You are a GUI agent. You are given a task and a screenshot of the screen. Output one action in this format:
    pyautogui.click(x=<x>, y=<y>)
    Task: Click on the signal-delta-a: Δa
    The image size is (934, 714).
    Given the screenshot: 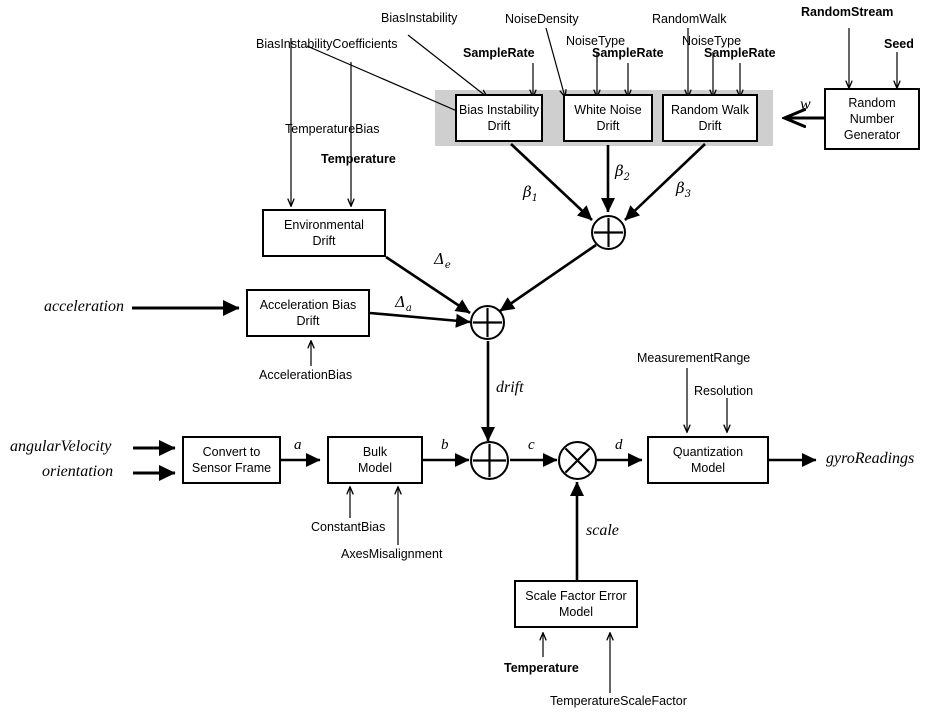 What is the action you would take?
    pyautogui.click(x=403, y=303)
    